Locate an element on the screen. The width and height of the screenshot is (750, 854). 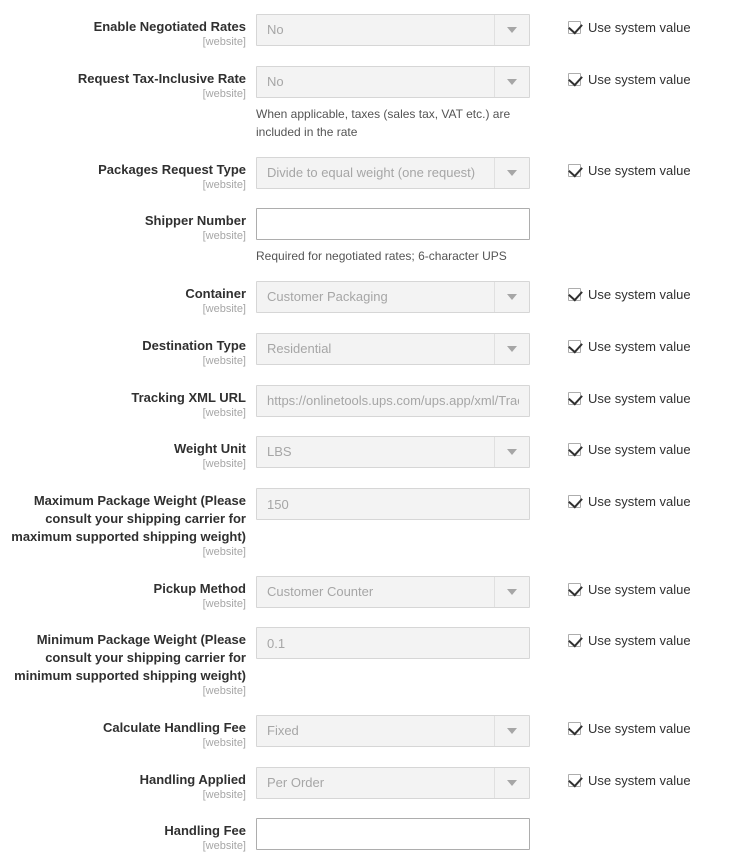
system-value-col-pickup-method: Use system value is located at coordinates (614, 586).